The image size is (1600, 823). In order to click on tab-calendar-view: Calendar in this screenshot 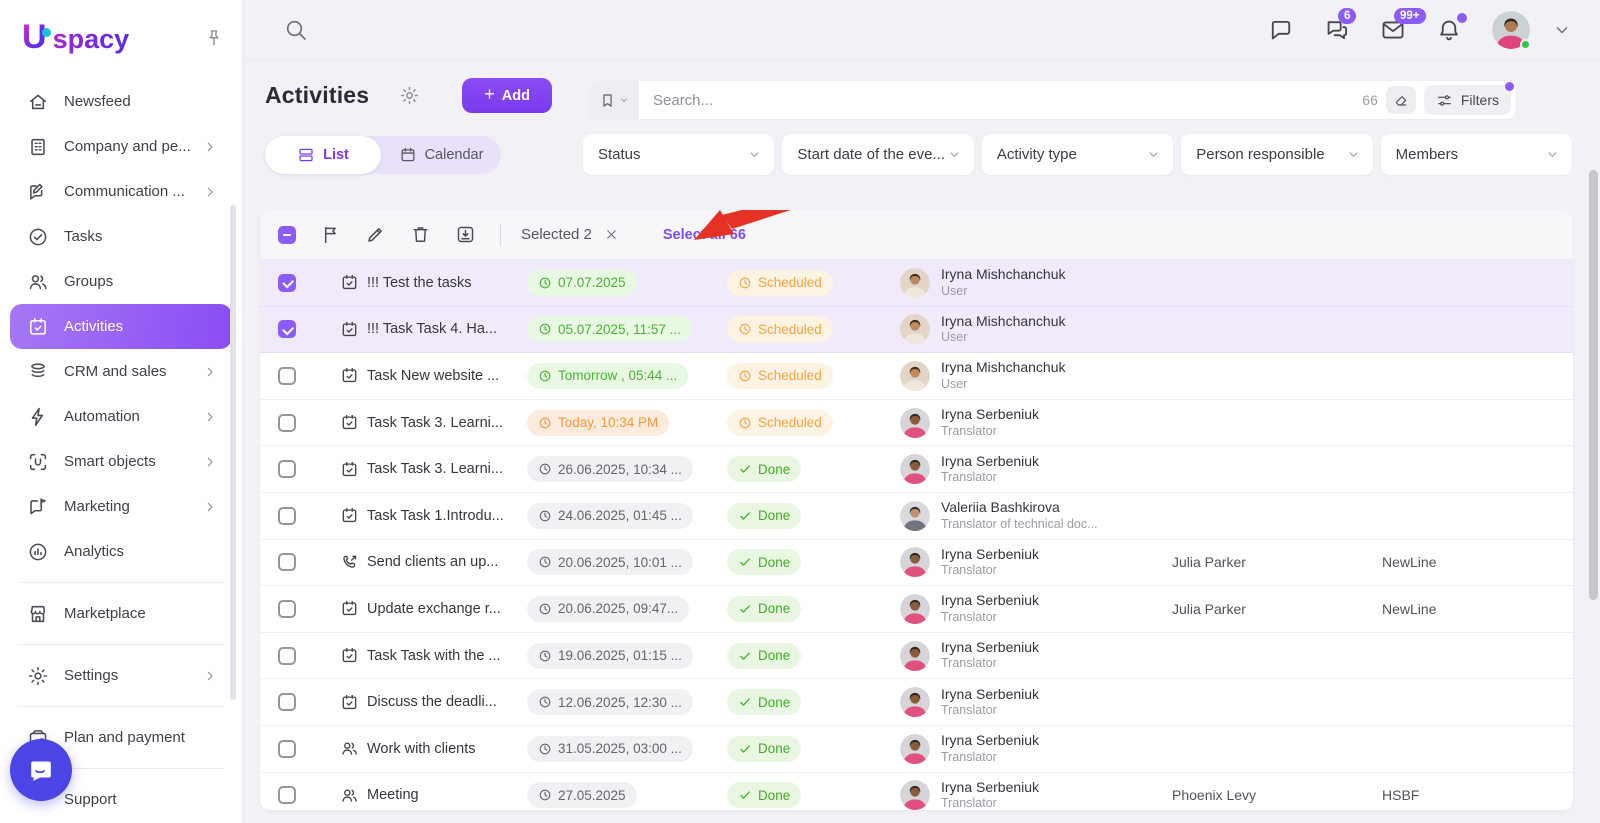, I will do `click(441, 155)`.